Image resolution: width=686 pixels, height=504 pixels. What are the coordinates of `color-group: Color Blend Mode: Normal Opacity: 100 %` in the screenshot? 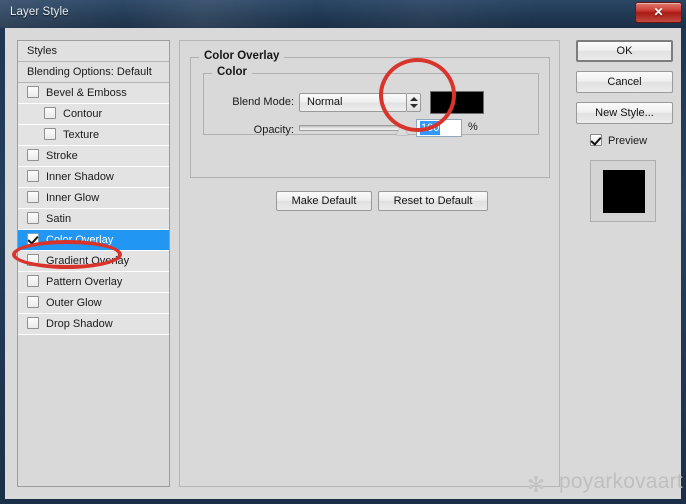 It's located at (371, 101).